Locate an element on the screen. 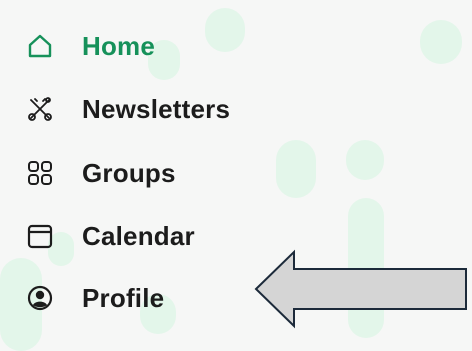 This screenshot has height=351, width=472. nav-item-newsletters: Newsletters is located at coordinates (128, 109).